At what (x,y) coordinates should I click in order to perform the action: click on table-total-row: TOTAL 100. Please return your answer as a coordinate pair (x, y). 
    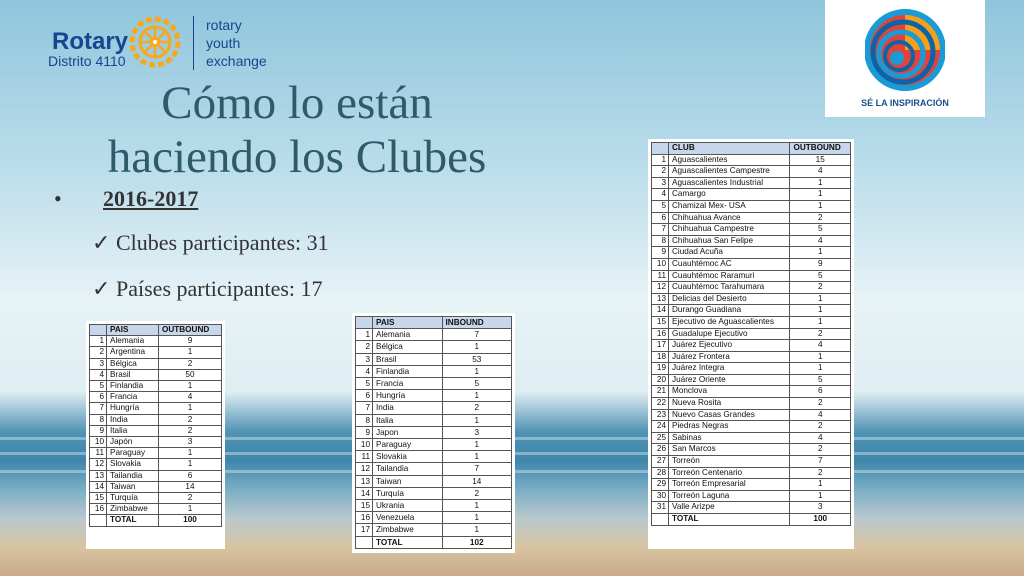
    Looking at the image, I should click on (156, 520).